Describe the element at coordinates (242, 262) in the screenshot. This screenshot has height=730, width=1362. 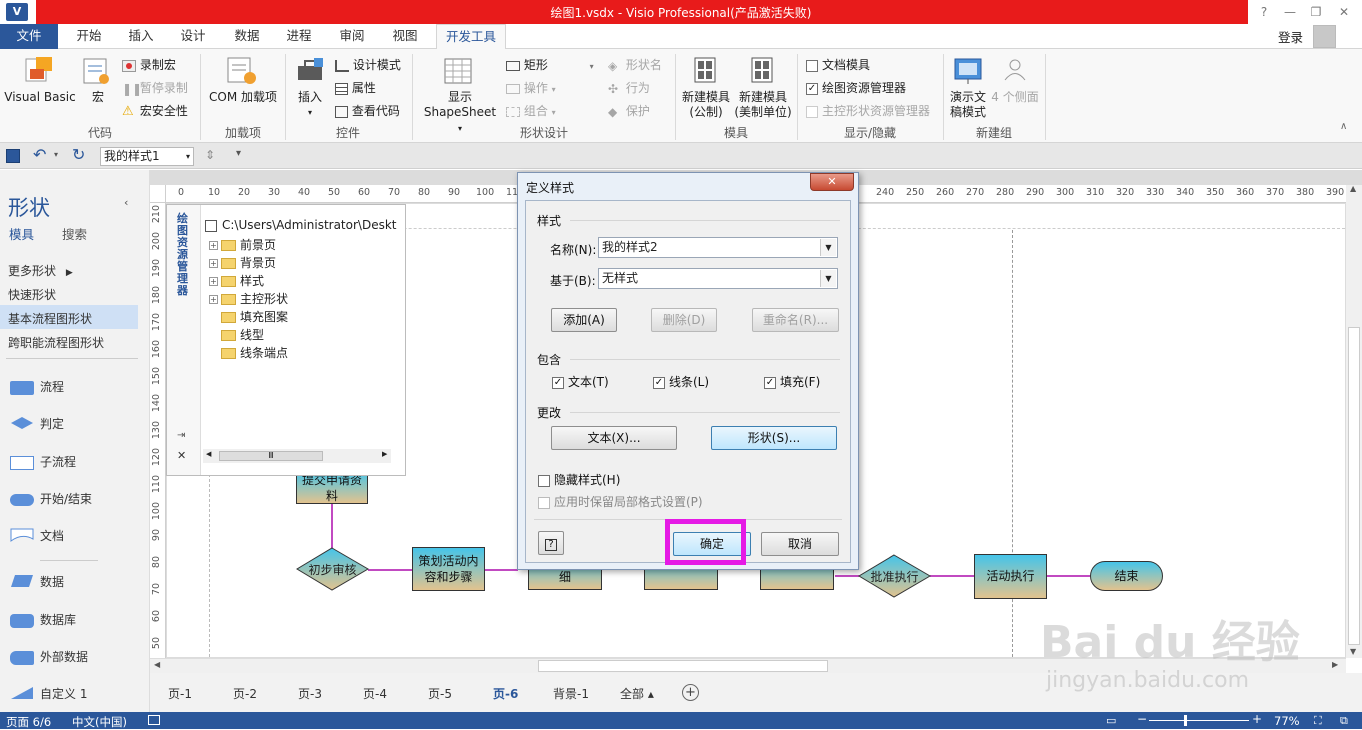
I see `tree-node-background: + 背景页` at that location.